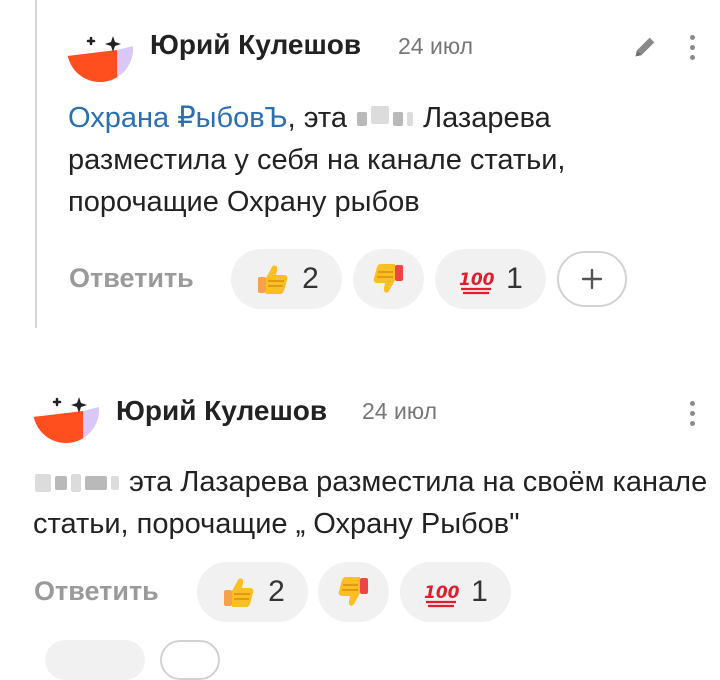 This screenshot has width=720, height=680. I want to click on add-reaction-button, so click(592, 279).